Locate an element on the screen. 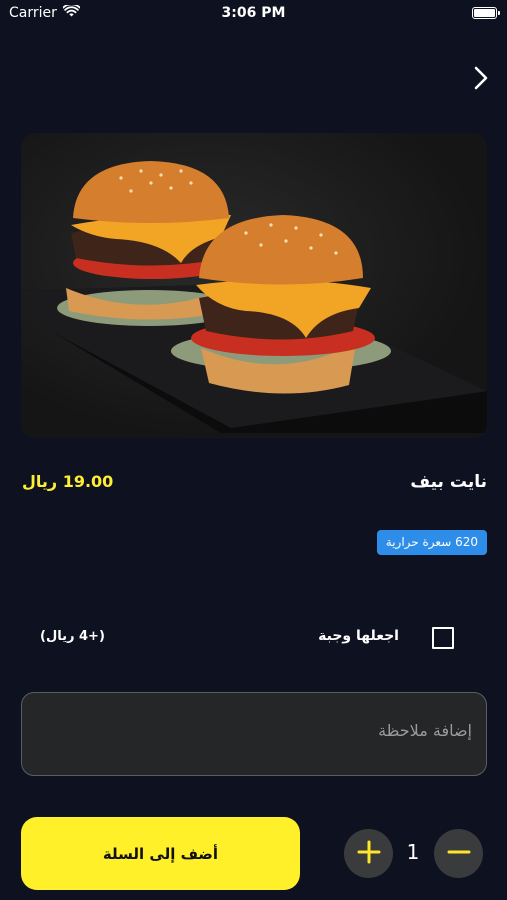  add-to-cart-button: أضف إلى السلة is located at coordinates (160, 853).